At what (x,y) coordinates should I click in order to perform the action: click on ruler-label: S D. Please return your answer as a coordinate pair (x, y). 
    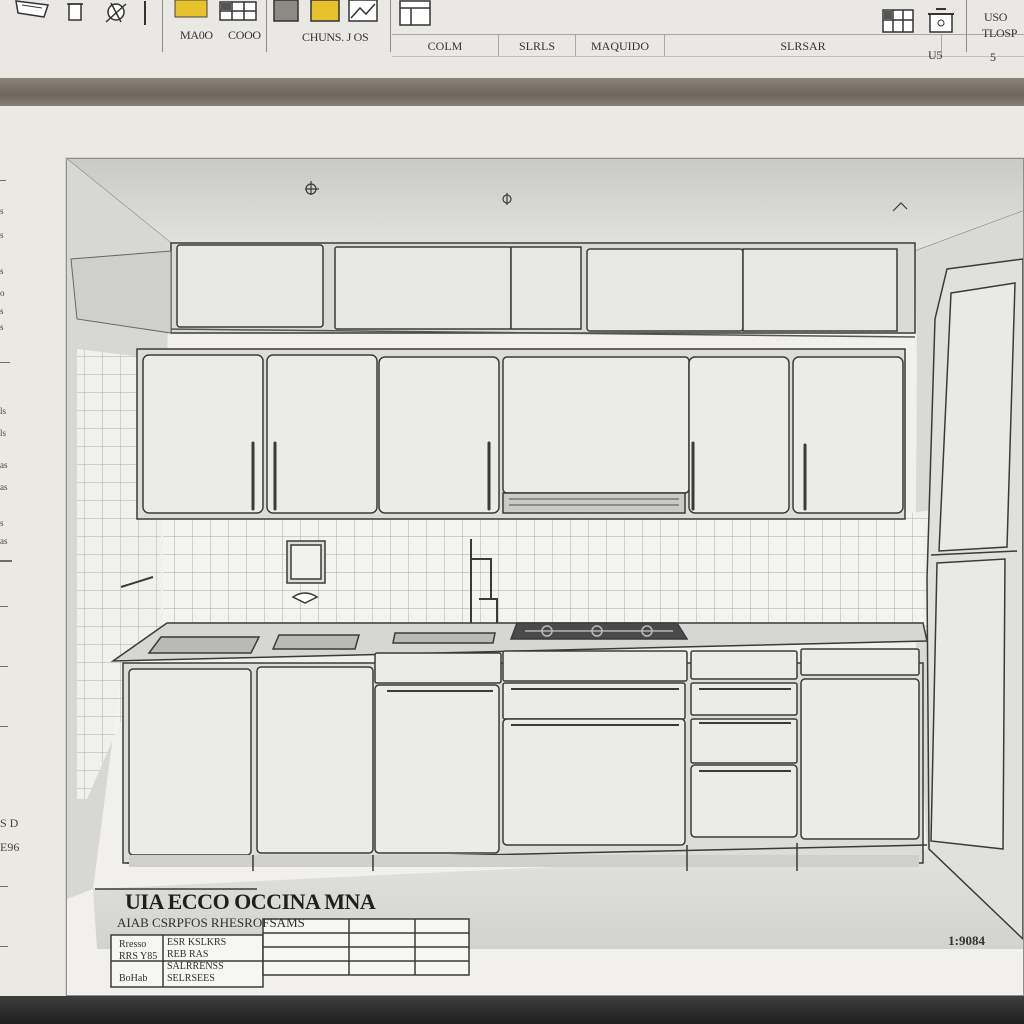
    Looking at the image, I should click on (9, 823).